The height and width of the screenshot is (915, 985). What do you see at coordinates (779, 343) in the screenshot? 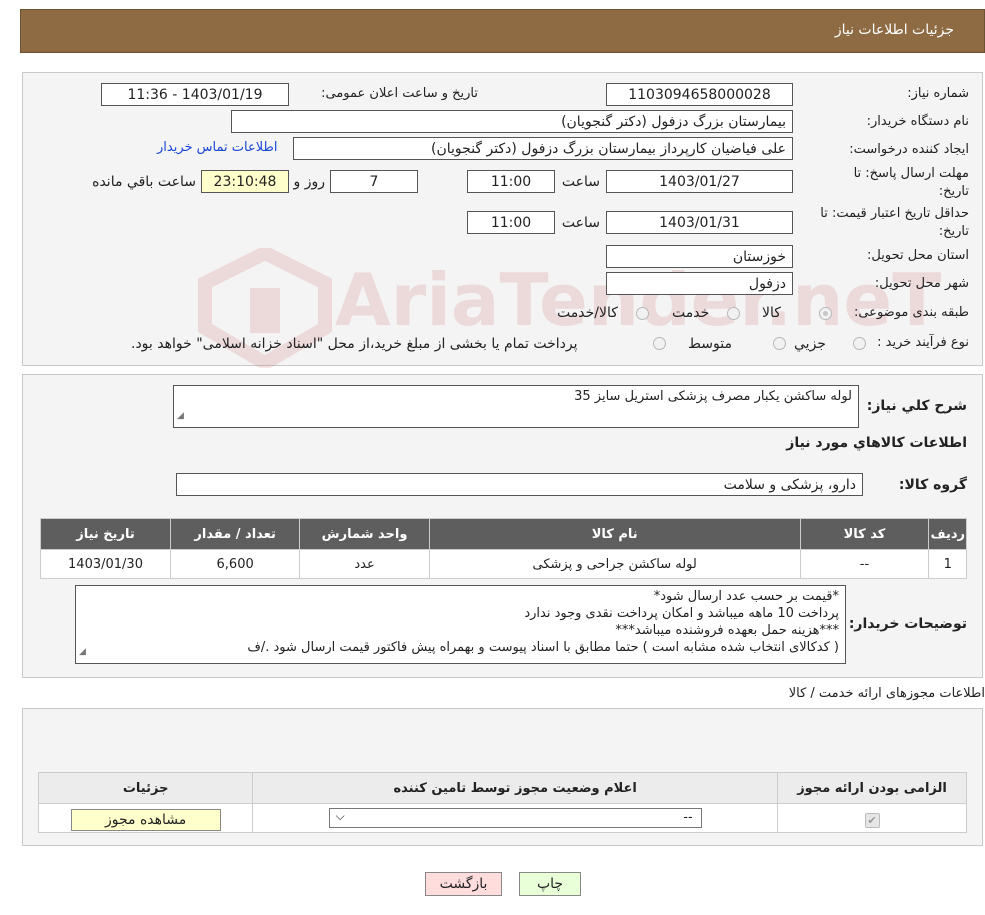
I see `process-radio-medium` at bounding box center [779, 343].